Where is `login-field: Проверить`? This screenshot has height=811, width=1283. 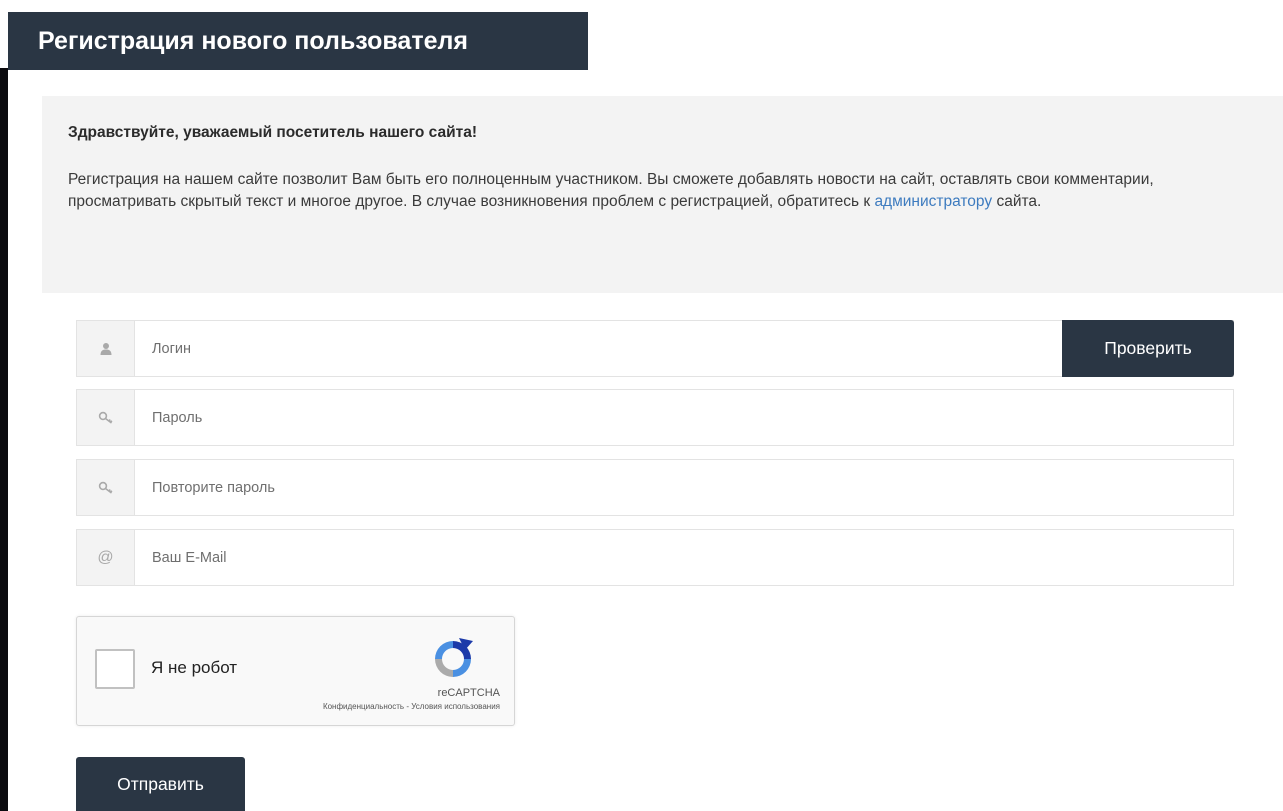 login-field: Проверить is located at coordinates (655, 348).